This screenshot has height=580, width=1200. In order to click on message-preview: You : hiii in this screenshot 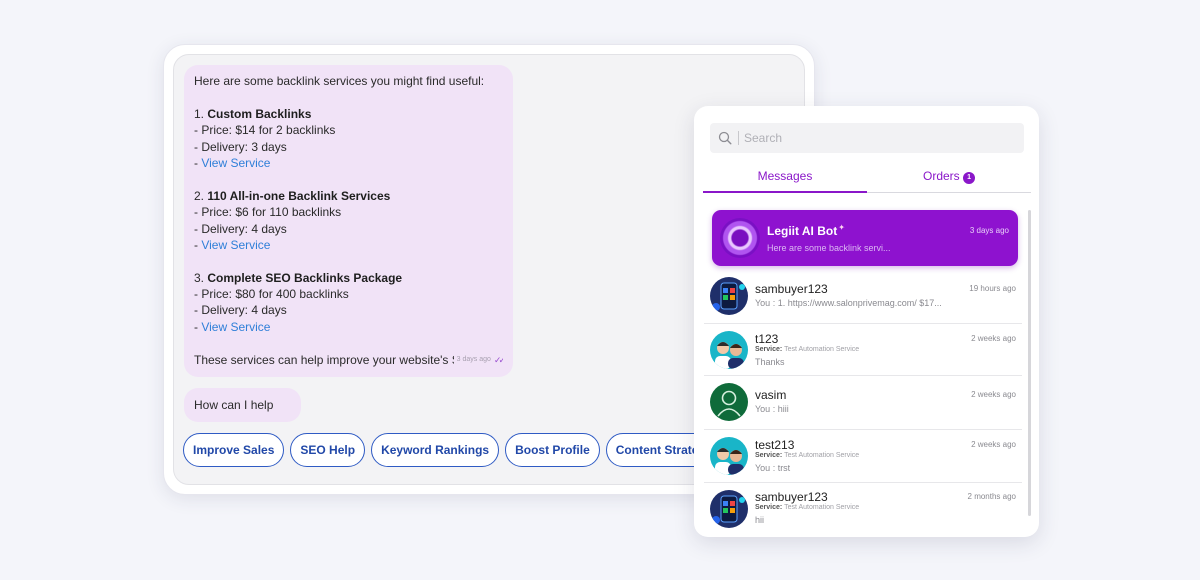, I will do `click(772, 409)`.